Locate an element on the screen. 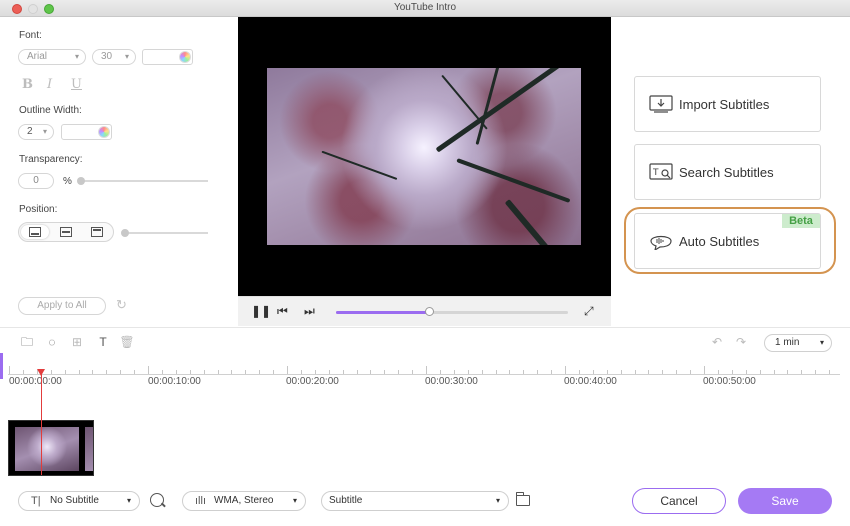 Image resolution: width=850 pixels, height=526 pixels. outline-color-picker is located at coordinates (86, 132).